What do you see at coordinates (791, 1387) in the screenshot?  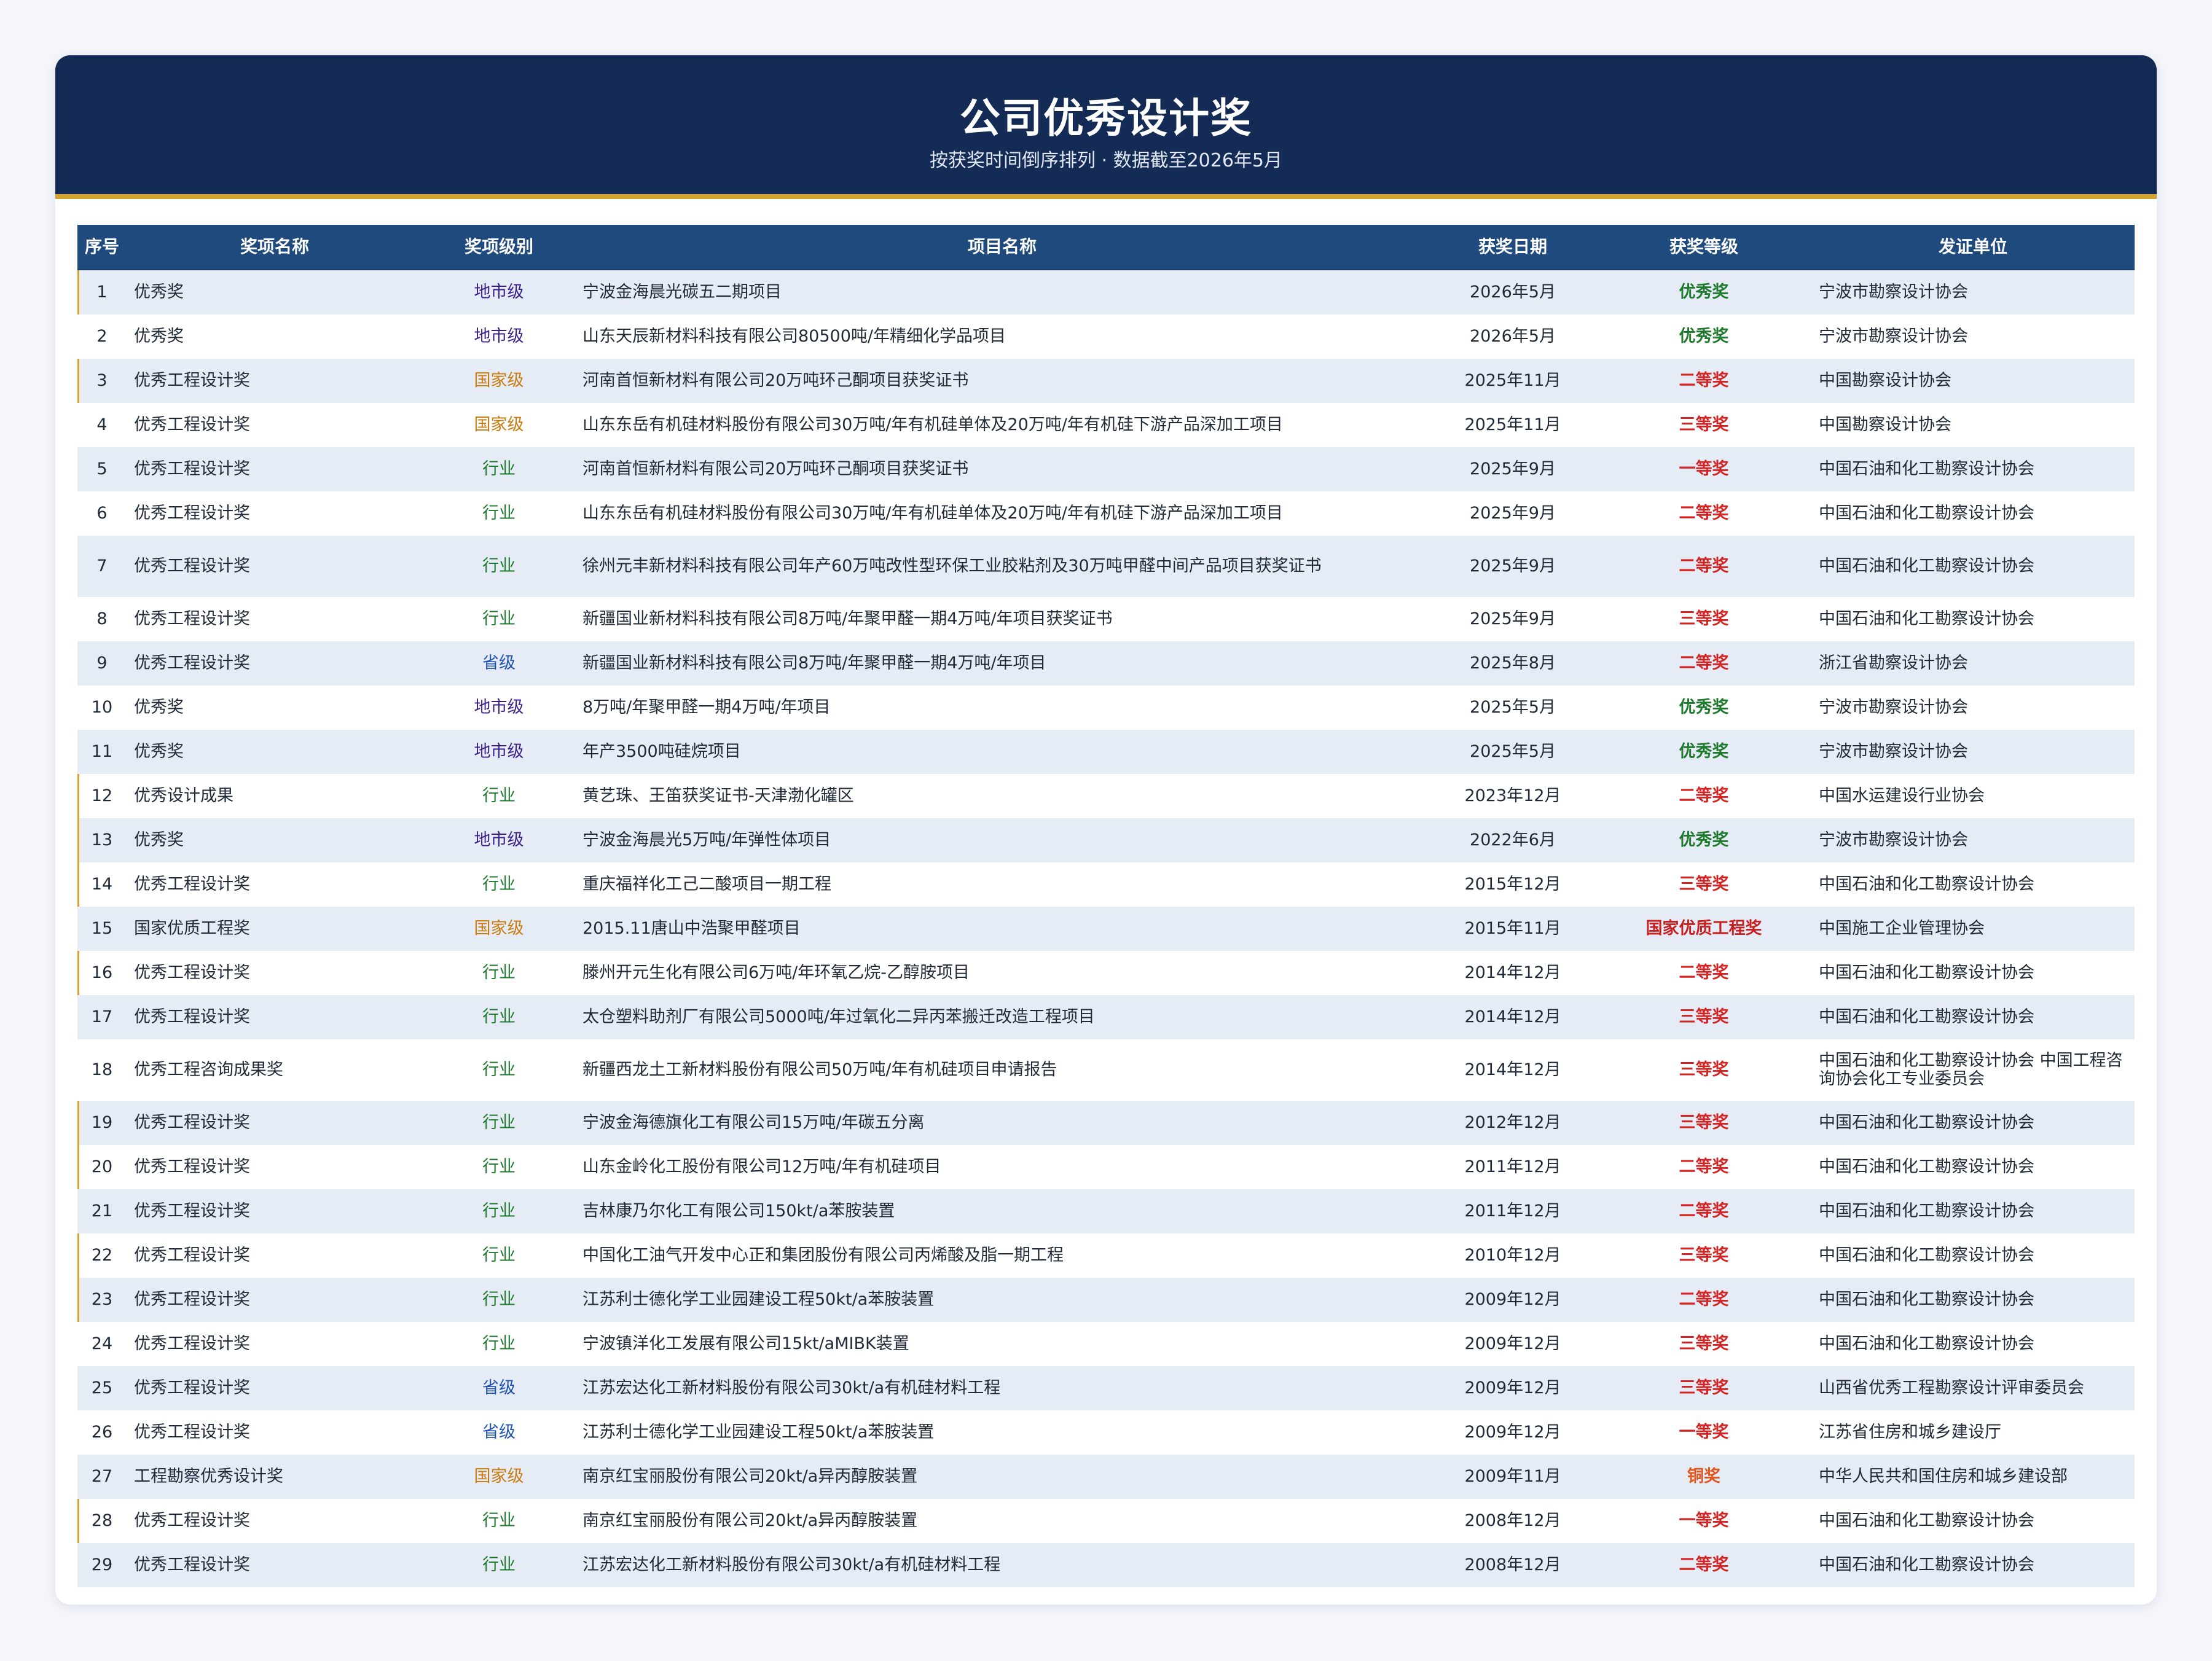 I see `project-name-text: 江苏宏达化工新材料股份有限公司30kt/a有机硅材料工程` at bounding box center [791, 1387].